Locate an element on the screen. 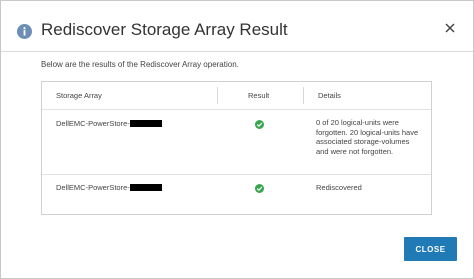 The height and width of the screenshot is (279, 474). column-header-result: Result is located at coordinates (259, 95).